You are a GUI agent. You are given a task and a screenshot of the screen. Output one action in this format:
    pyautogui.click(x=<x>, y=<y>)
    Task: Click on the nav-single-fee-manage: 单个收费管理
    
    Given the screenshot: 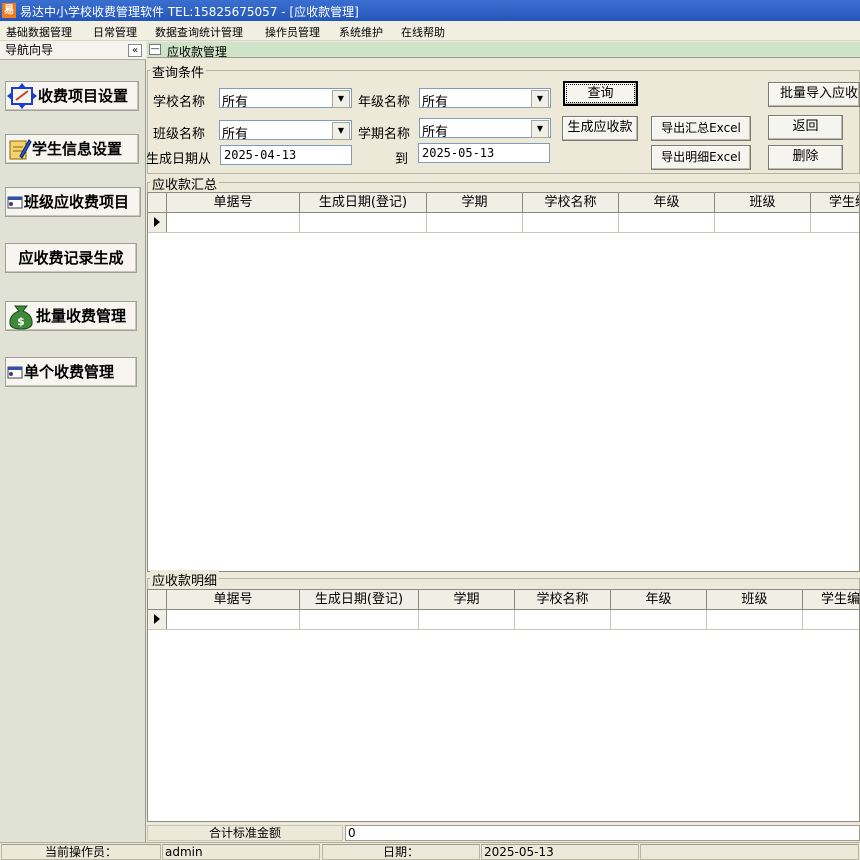 What is the action you would take?
    pyautogui.click(x=71, y=372)
    